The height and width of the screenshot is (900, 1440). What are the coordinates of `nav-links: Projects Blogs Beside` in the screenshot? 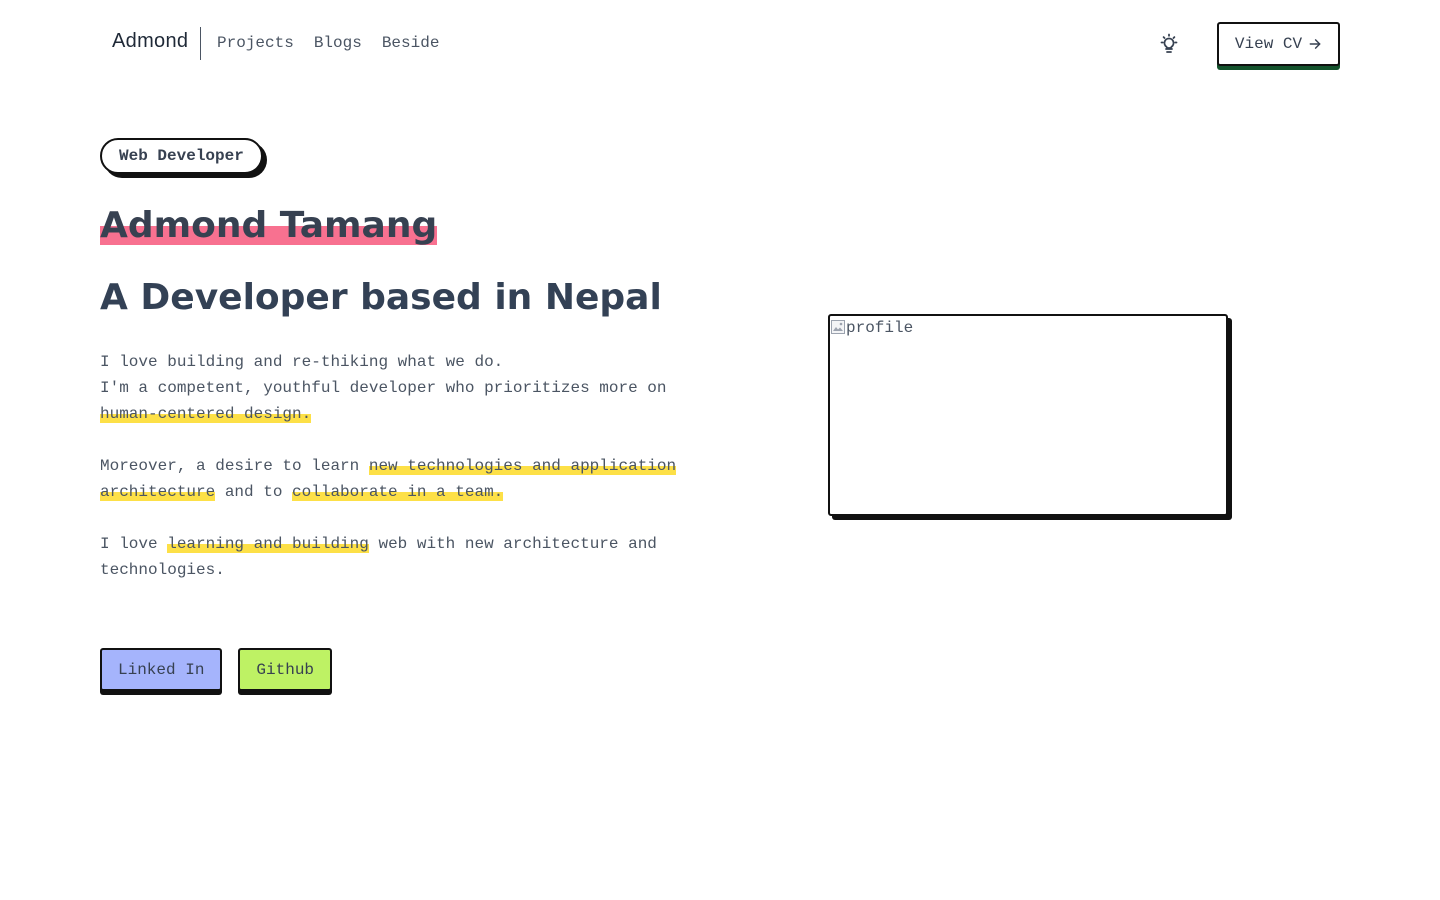 It's located at (328, 43).